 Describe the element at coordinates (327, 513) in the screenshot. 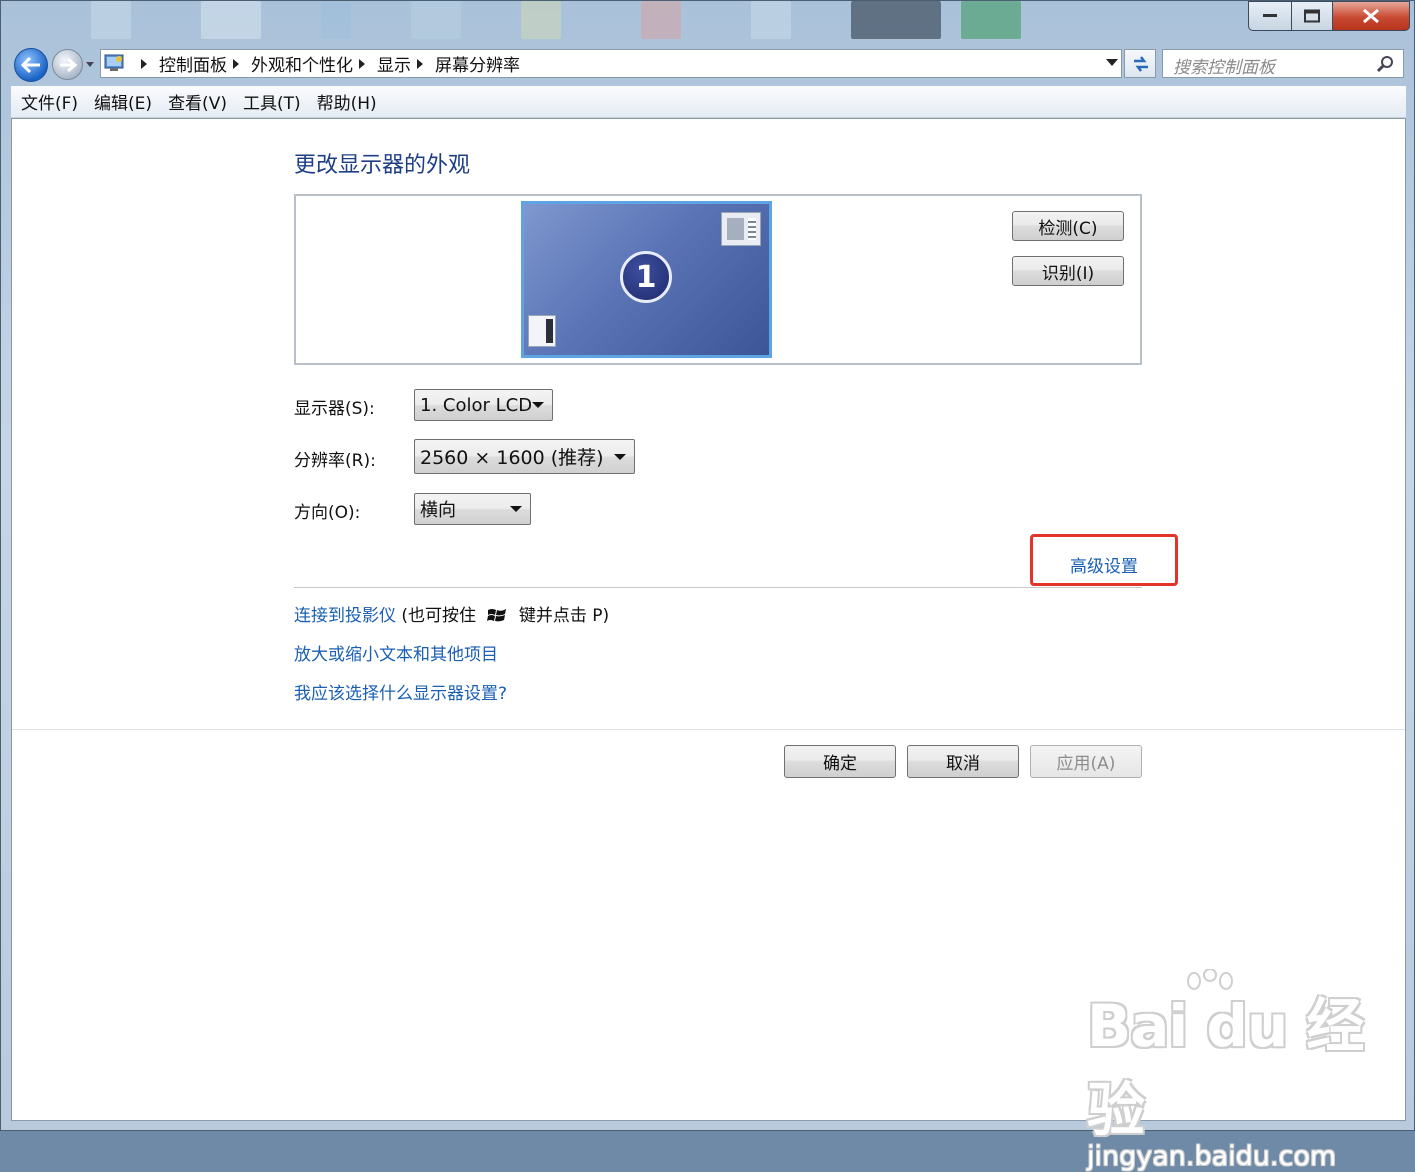

I see `orientation-label: 方向(O):` at that location.